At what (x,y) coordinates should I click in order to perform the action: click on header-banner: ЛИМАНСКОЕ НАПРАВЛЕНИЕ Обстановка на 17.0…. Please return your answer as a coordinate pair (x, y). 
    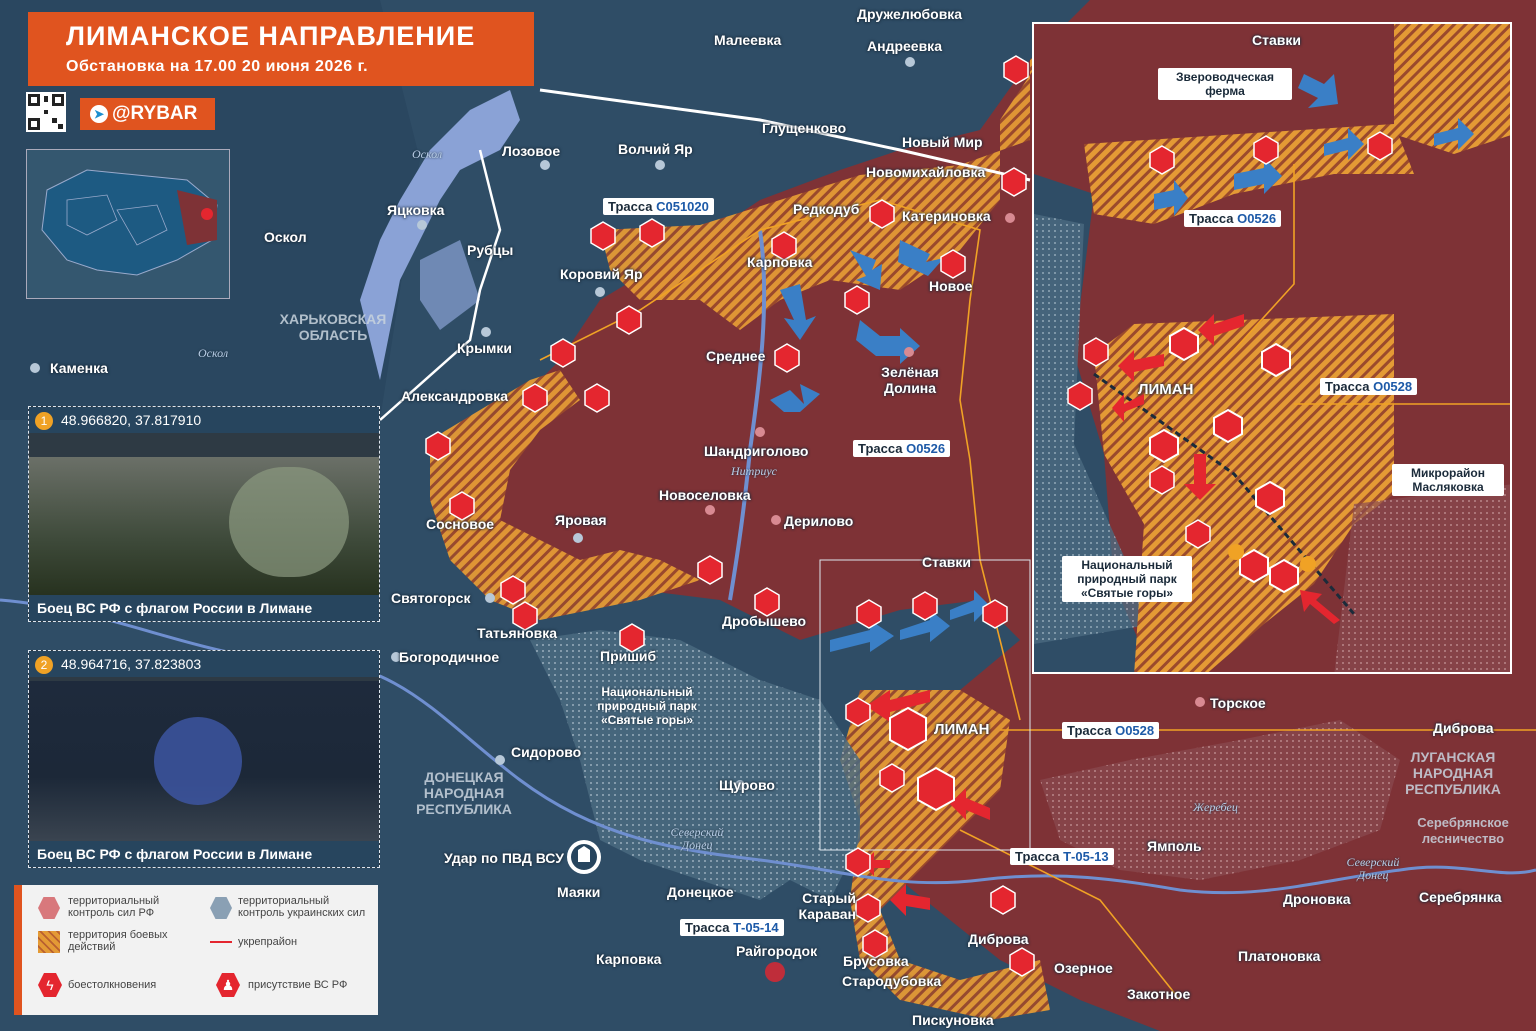
    Looking at the image, I should click on (281, 49).